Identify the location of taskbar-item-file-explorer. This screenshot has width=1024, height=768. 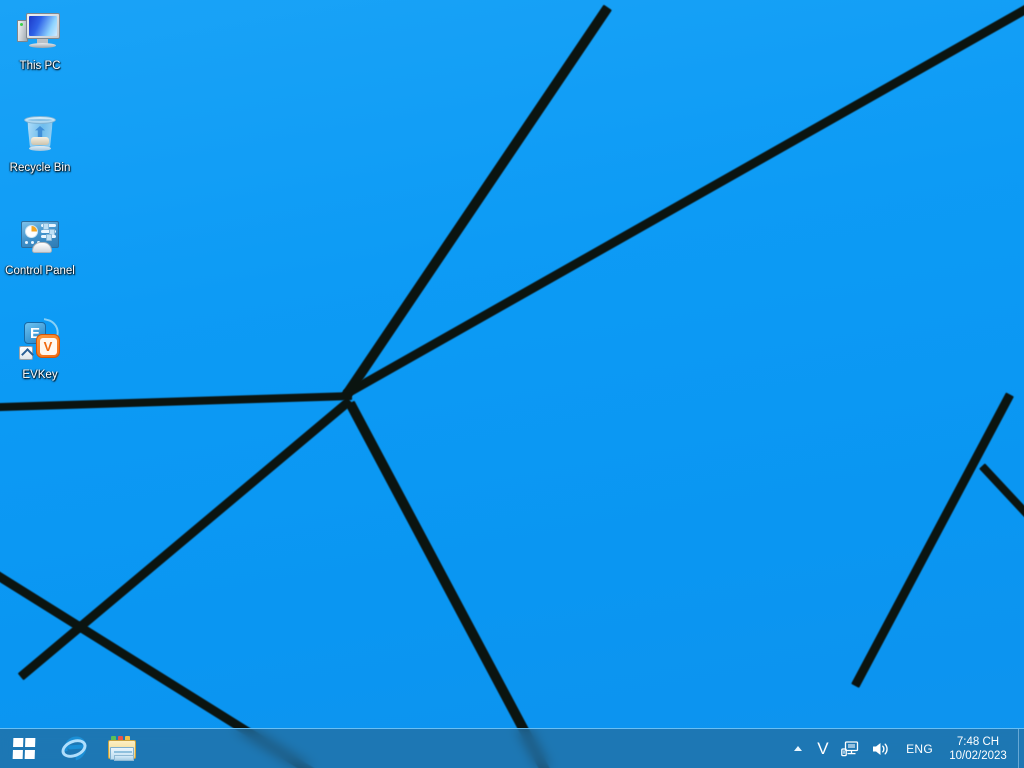
(122, 749).